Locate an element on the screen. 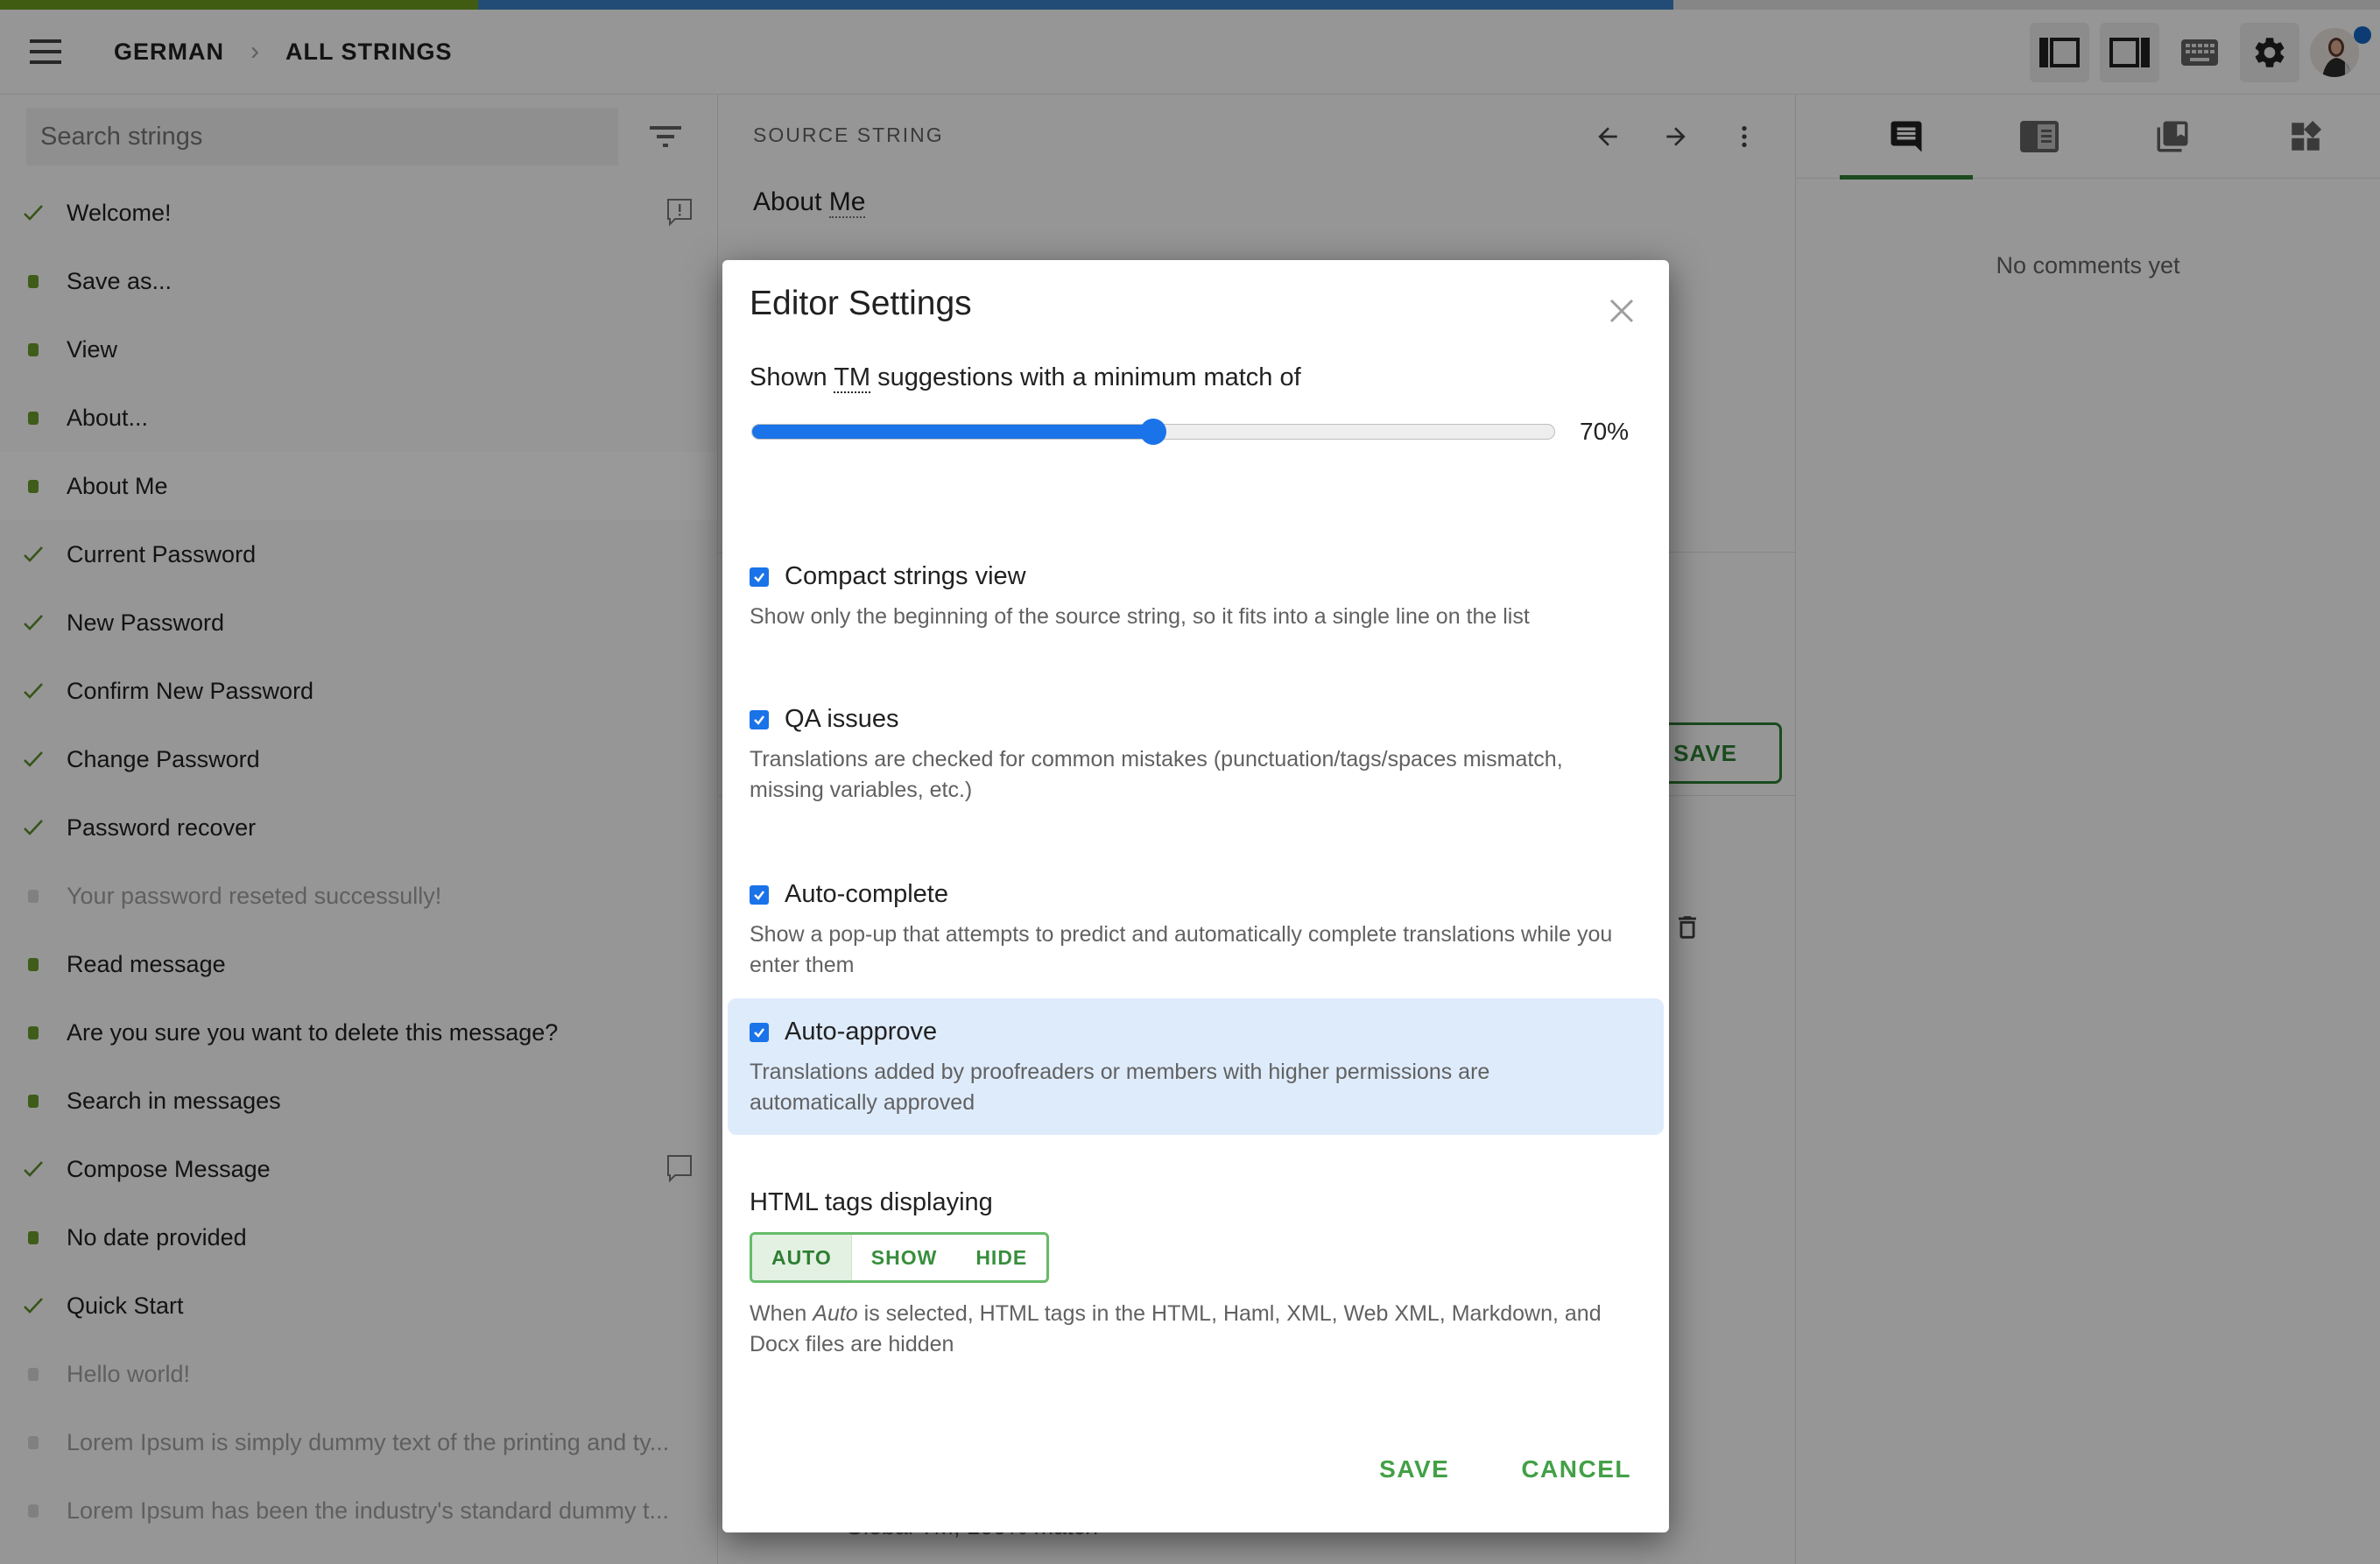 Image resolution: width=2380 pixels, height=1564 pixels. close-dialog-button is located at coordinates (1621, 310).